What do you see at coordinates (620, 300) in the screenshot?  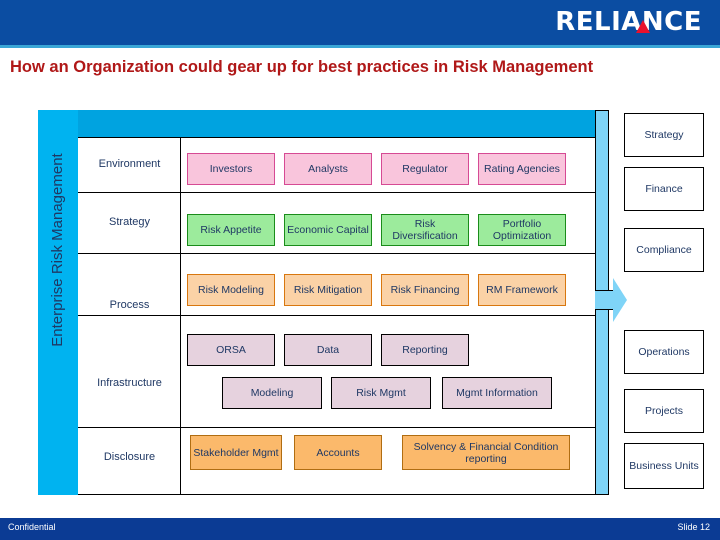 I see `right-arrow-icon` at bounding box center [620, 300].